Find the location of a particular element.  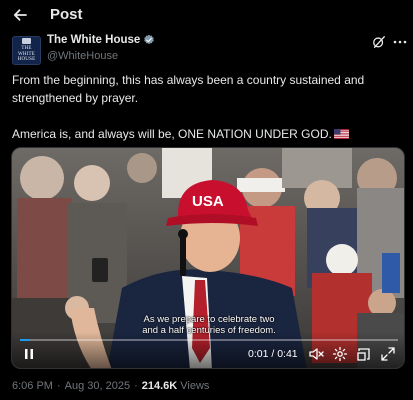

author-name-row: The White House is located at coordinates (101, 40).